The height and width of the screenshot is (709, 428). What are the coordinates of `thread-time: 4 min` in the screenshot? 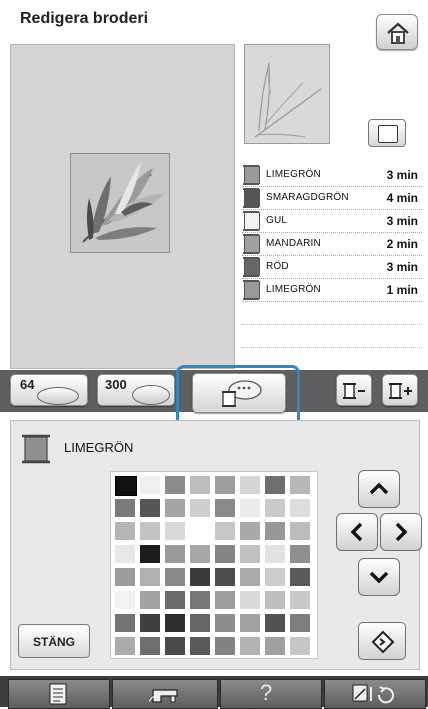 It's located at (402, 198).